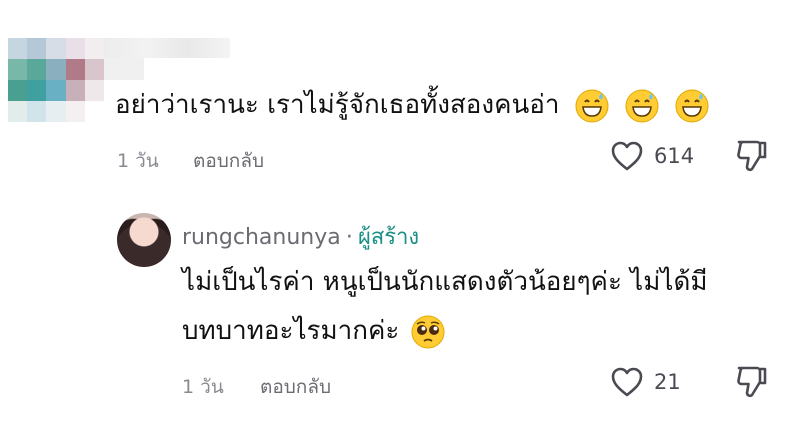 The width and height of the screenshot is (800, 431). I want to click on reply-body-line2: บทบาทอะไรมากค่ะ, so click(291, 331).